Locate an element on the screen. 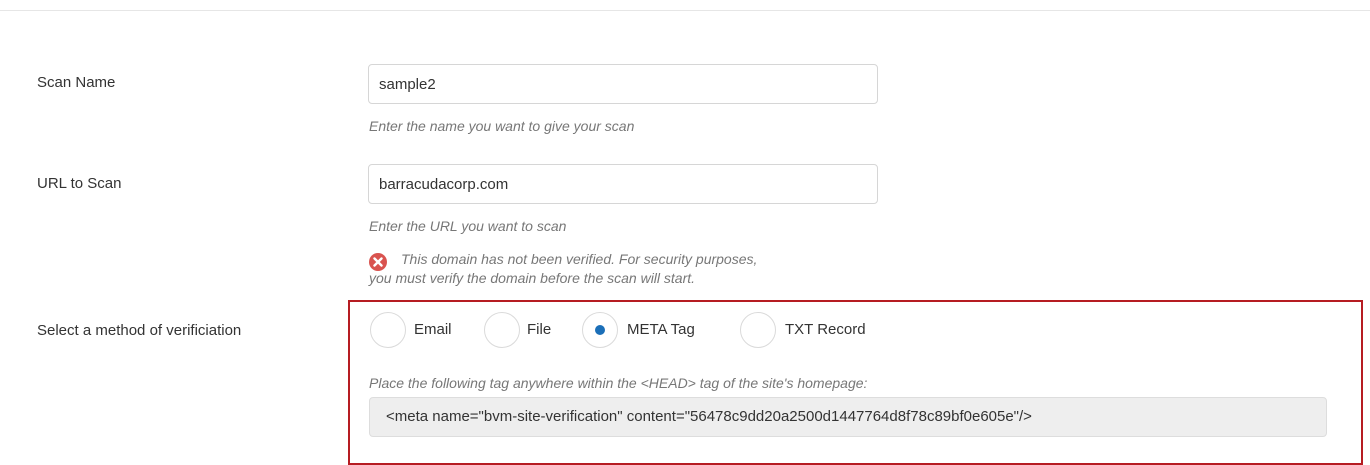 This screenshot has width=1370, height=465. radio-file-label: File is located at coordinates (539, 329).